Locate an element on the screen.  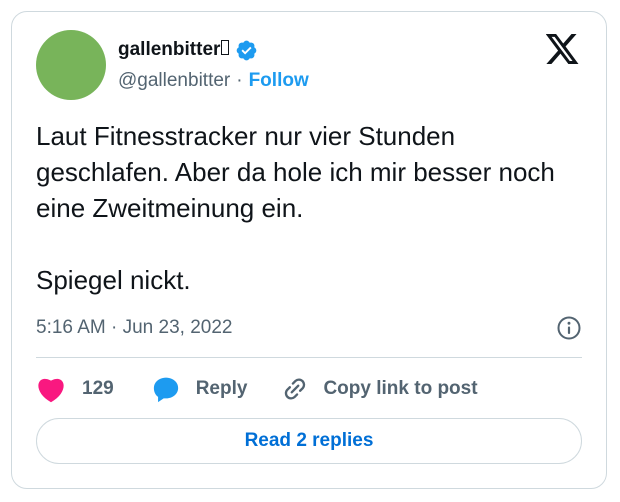
follow-button: Follow is located at coordinates (279, 81).